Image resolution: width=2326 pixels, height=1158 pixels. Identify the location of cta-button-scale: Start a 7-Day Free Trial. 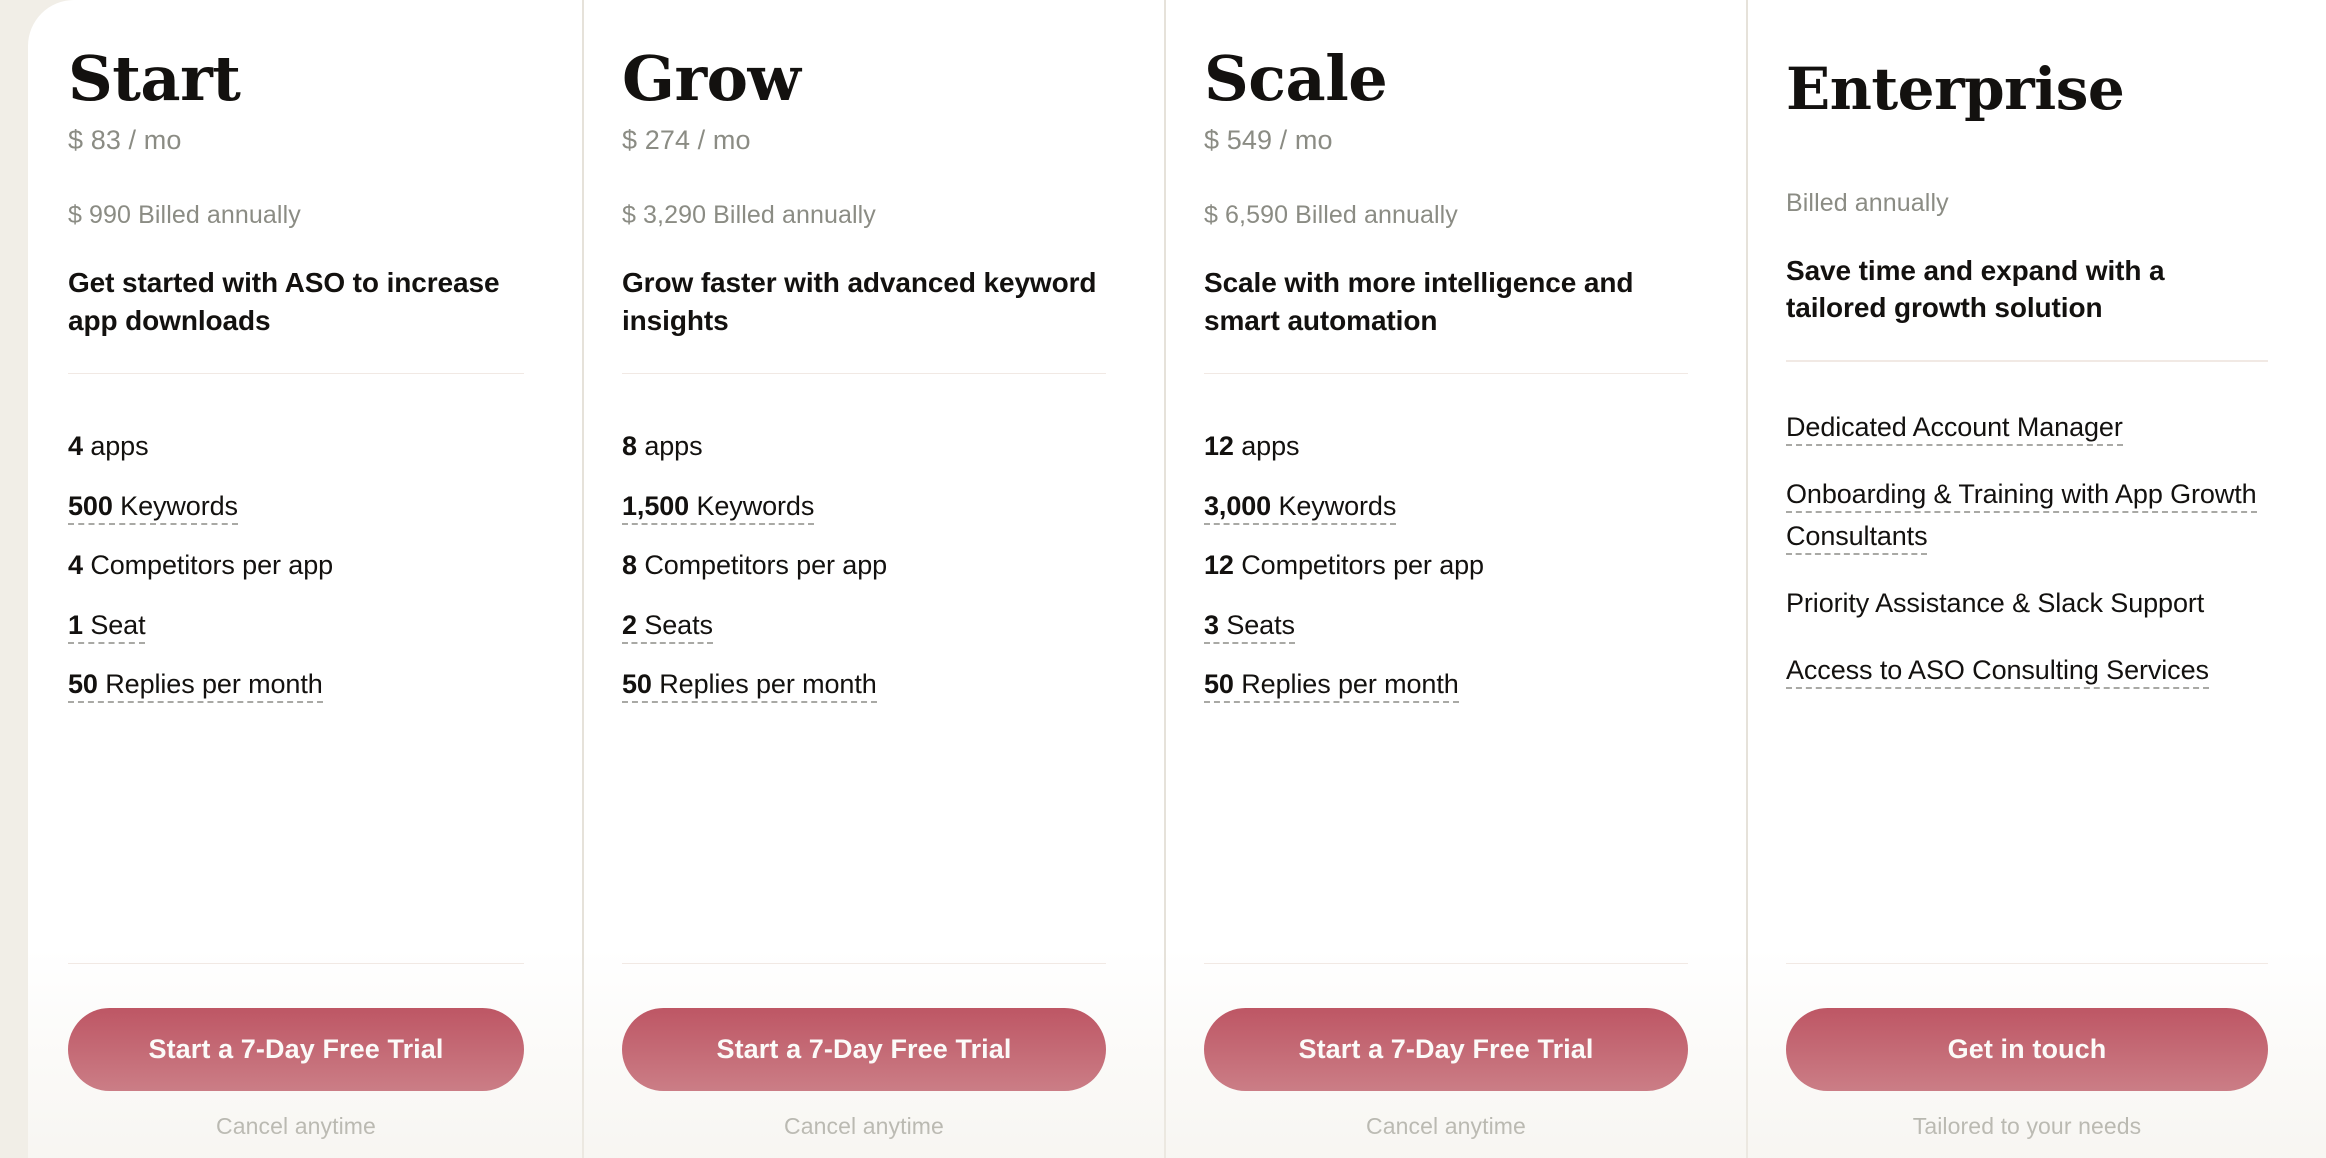
(1446, 1049).